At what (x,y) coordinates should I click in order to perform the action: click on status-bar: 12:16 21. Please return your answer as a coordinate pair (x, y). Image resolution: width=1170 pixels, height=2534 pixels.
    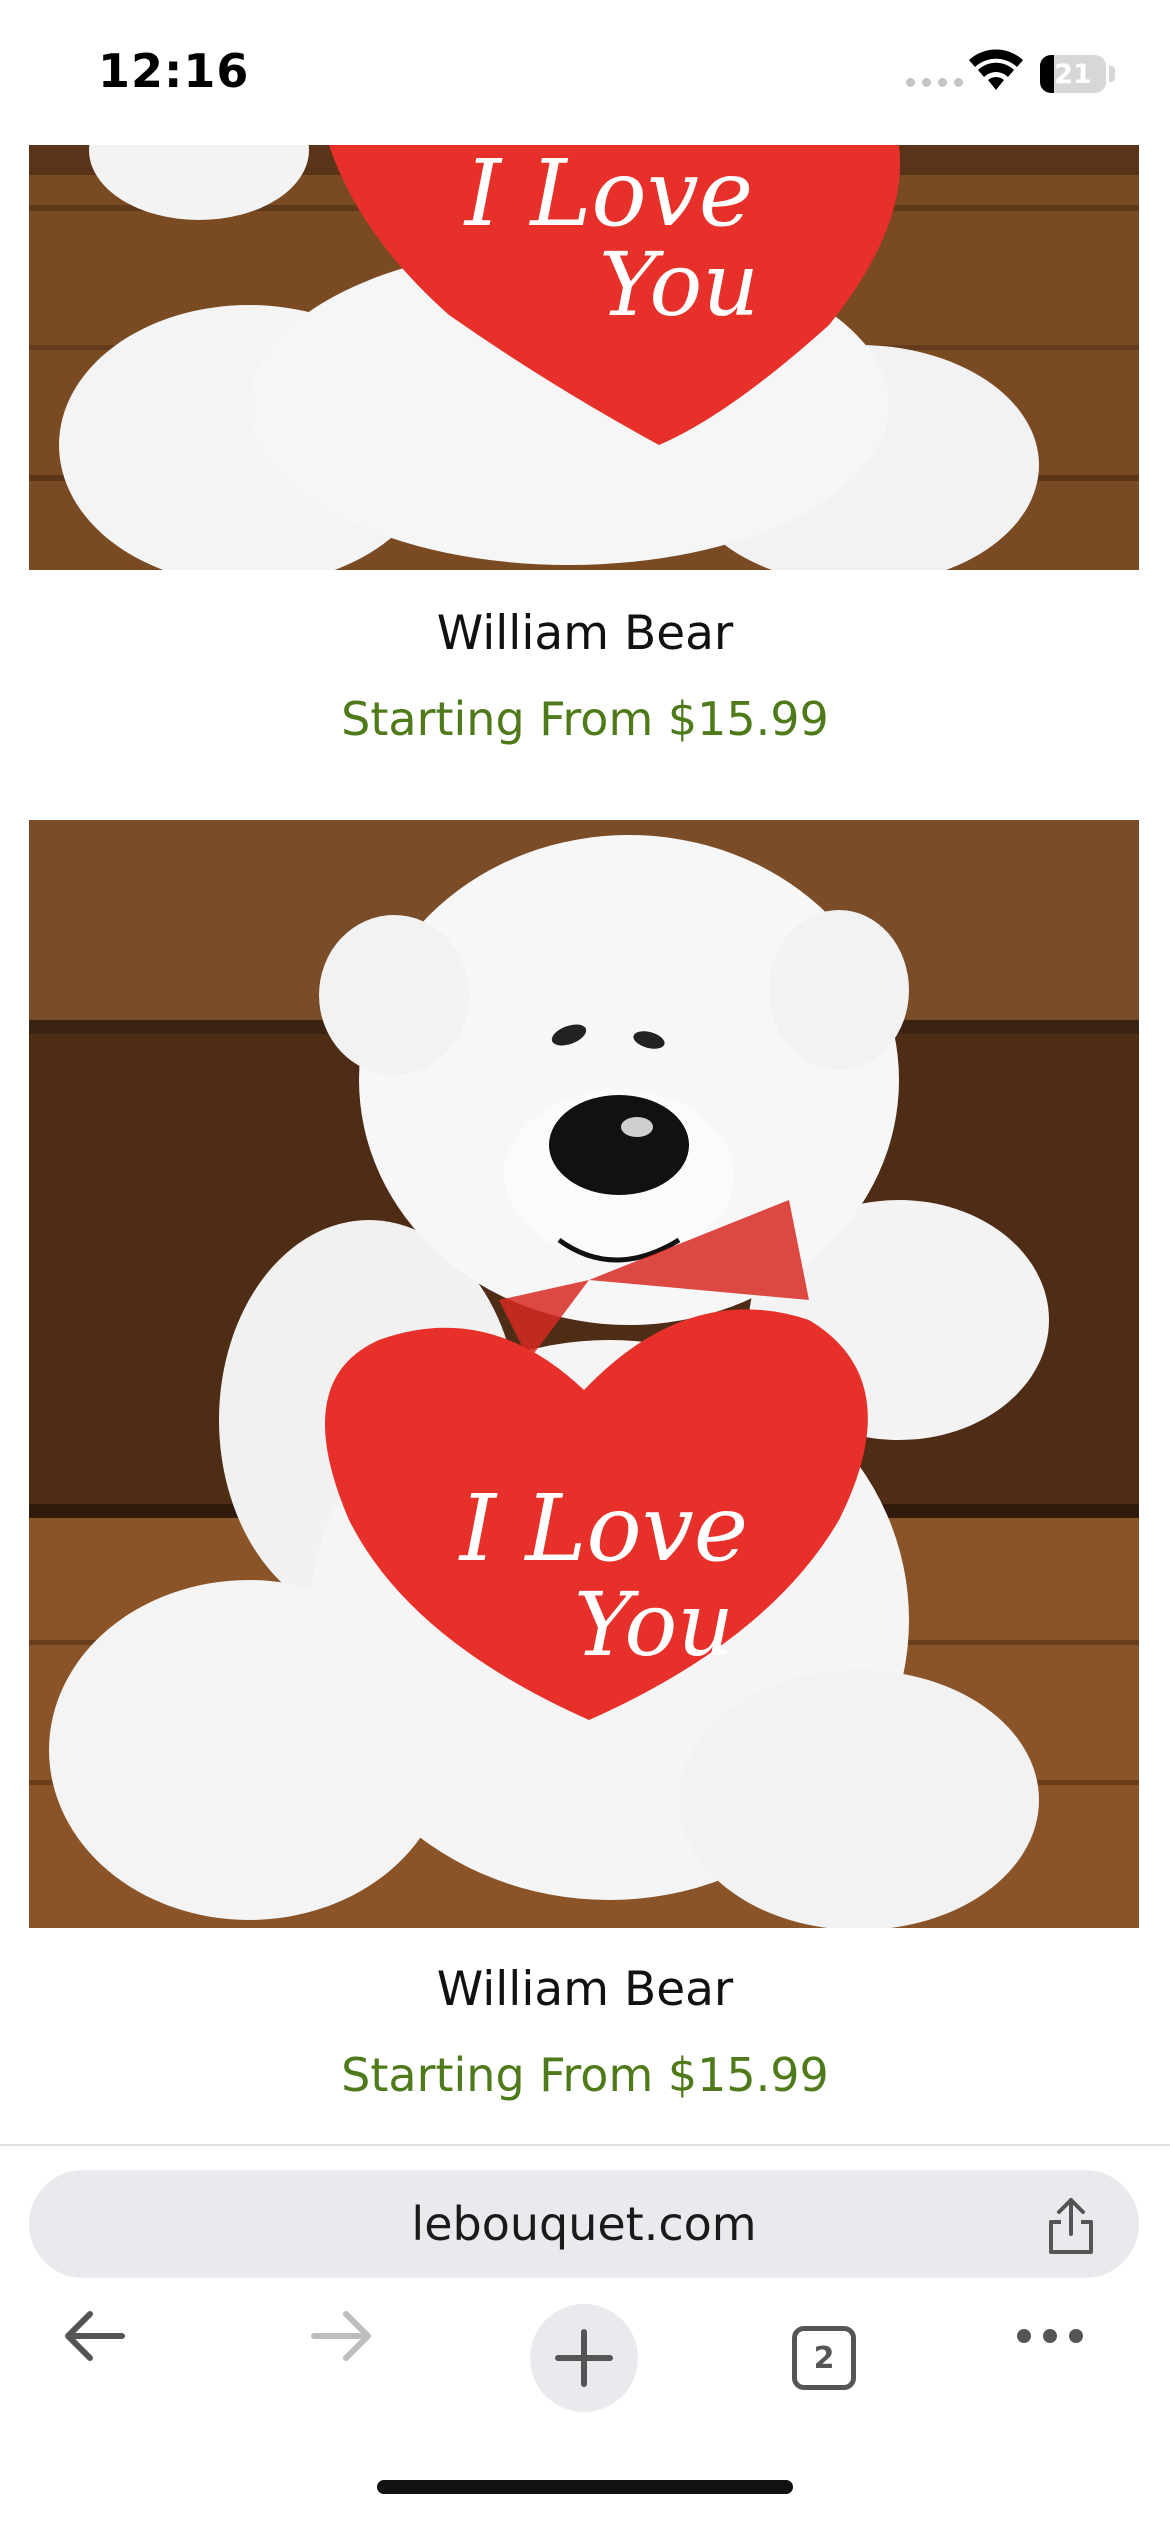
    Looking at the image, I should click on (585, 72).